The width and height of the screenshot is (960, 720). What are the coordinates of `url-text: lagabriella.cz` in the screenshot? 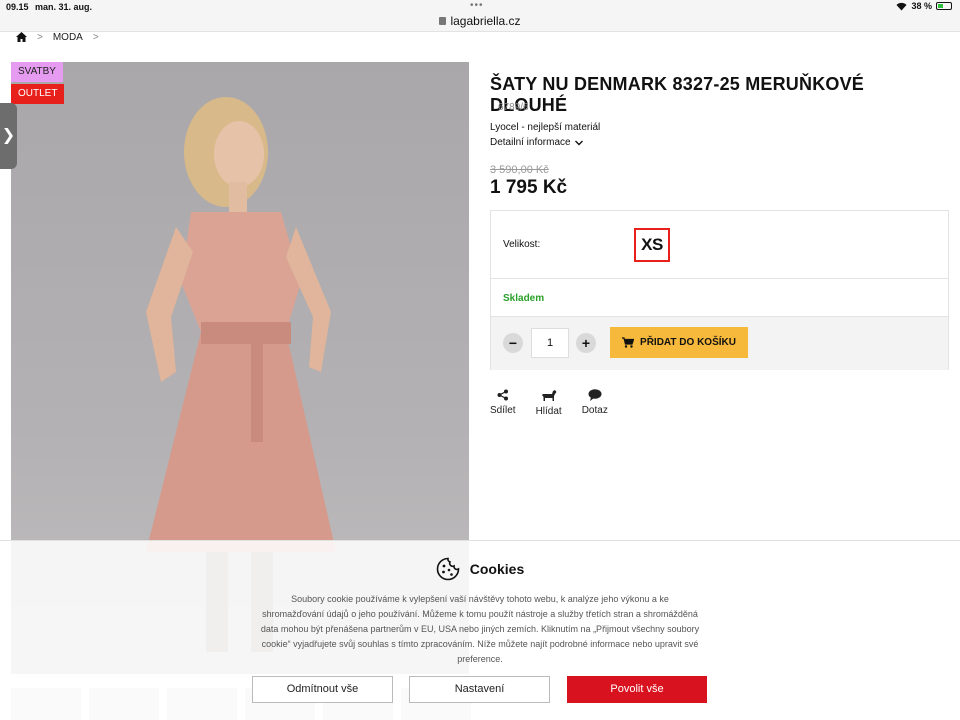 It's located at (485, 21).